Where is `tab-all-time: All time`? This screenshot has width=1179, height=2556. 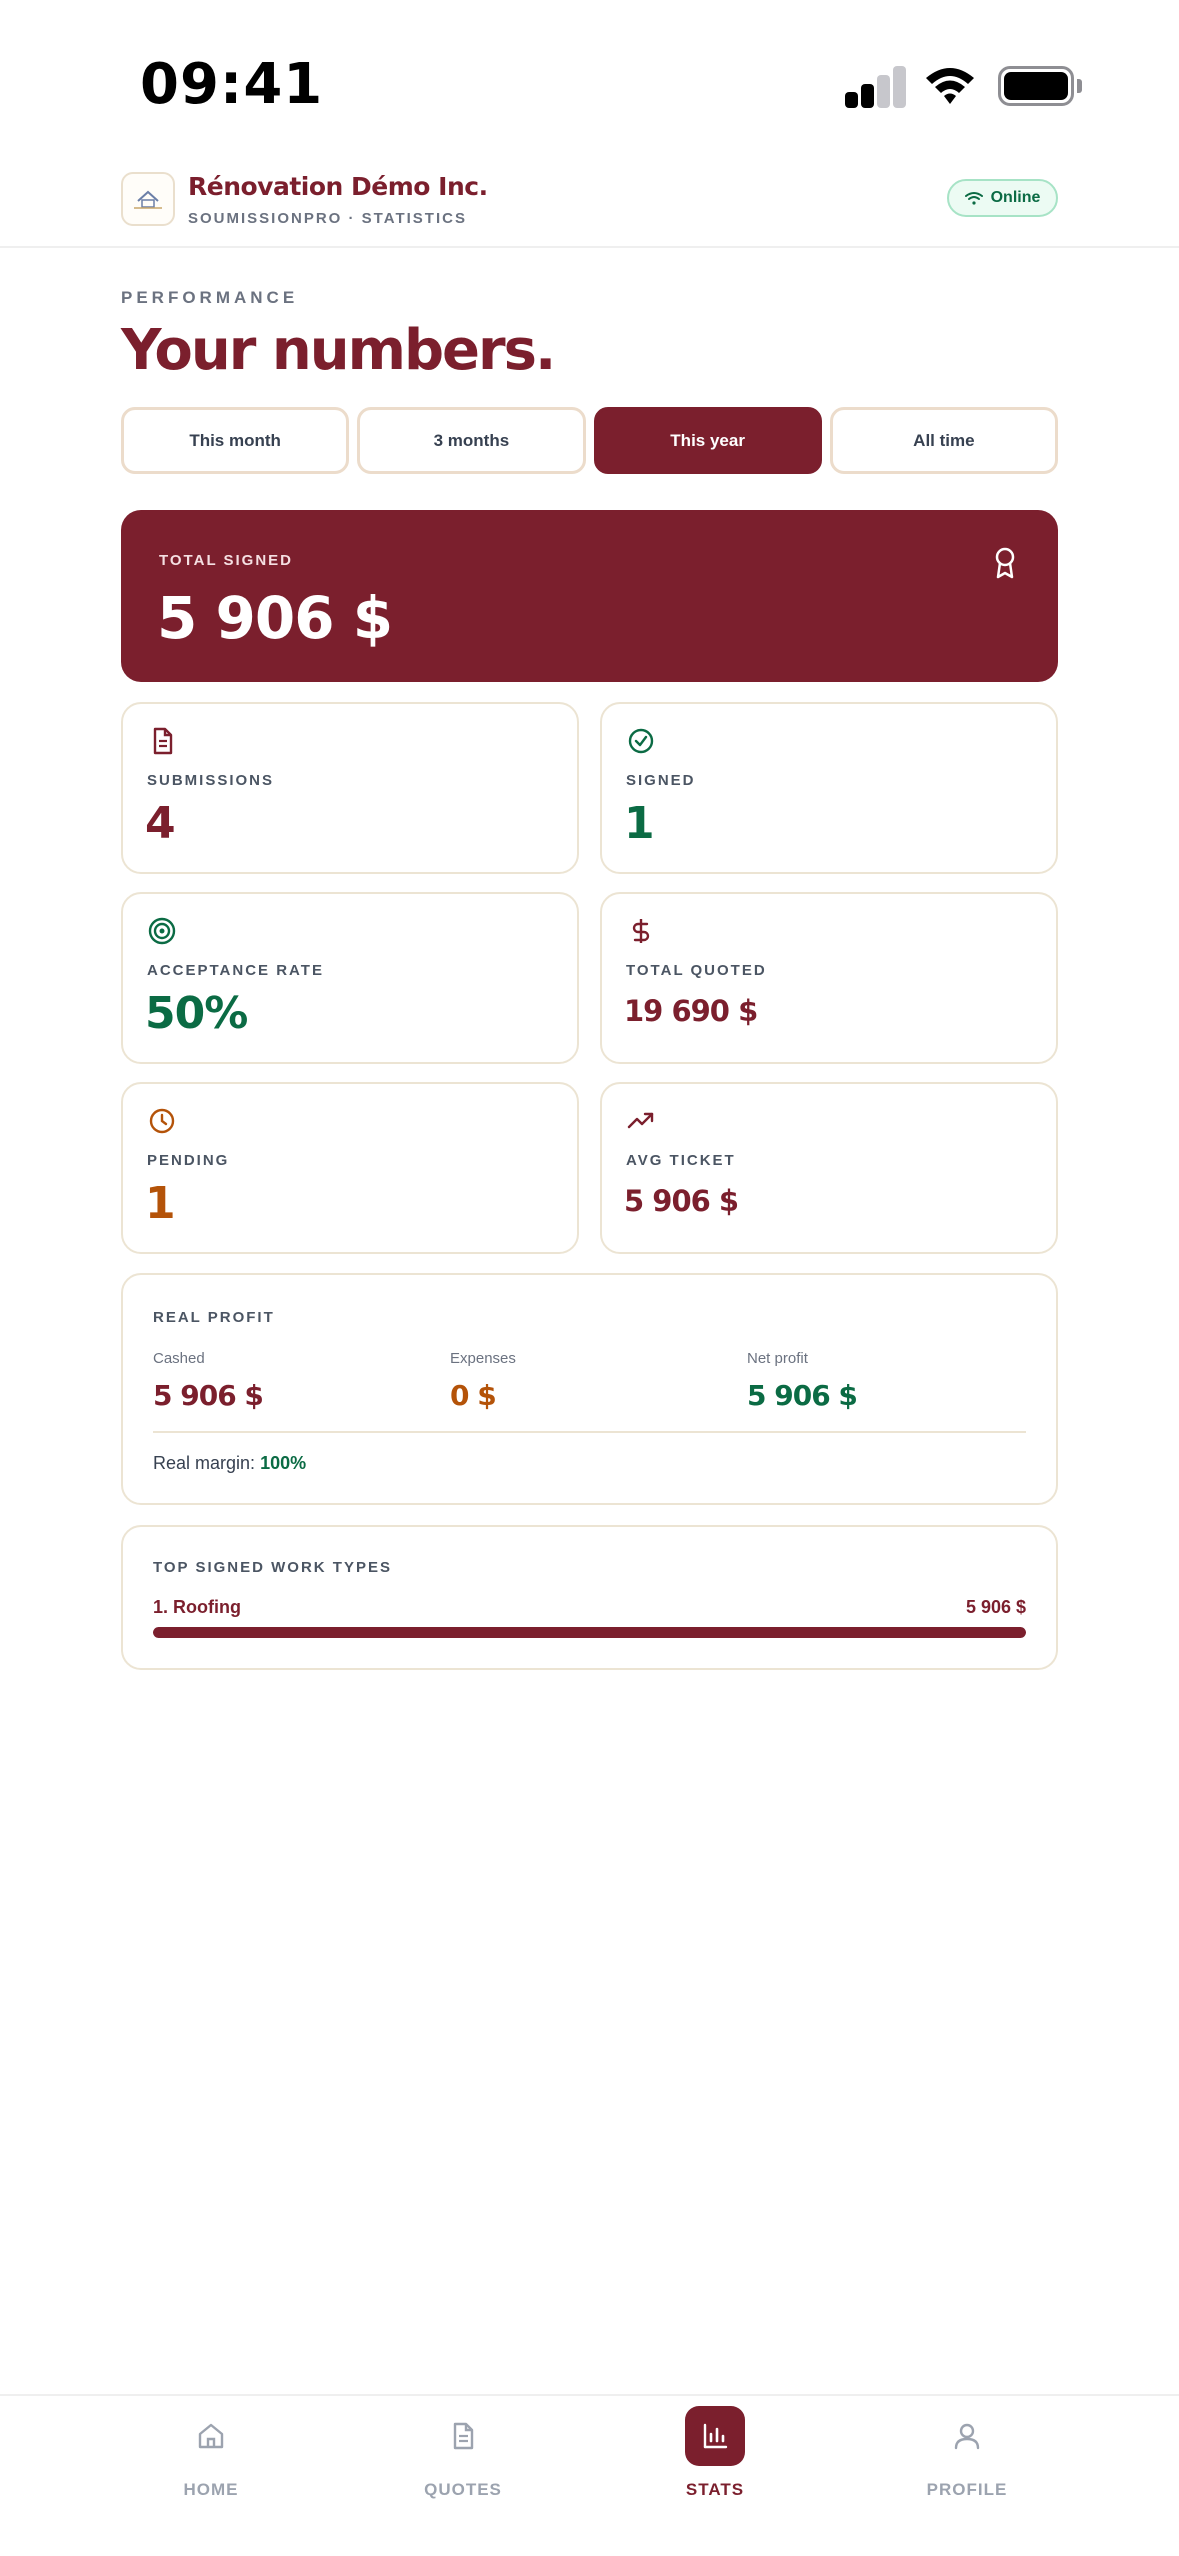
tab-all-time: All time is located at coordinates (943, 440).